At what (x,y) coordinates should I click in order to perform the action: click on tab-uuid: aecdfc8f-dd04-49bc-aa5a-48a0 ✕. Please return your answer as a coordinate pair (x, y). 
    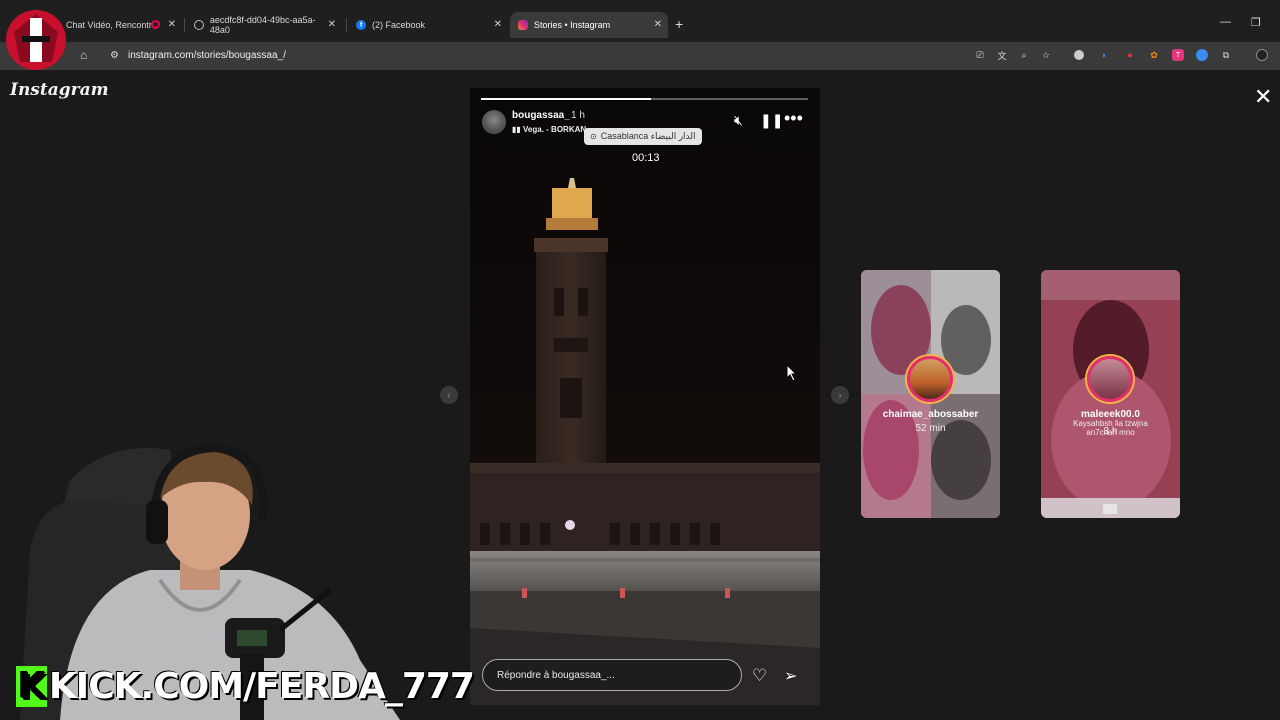
    Looking at the image, I should click on (264, 25).